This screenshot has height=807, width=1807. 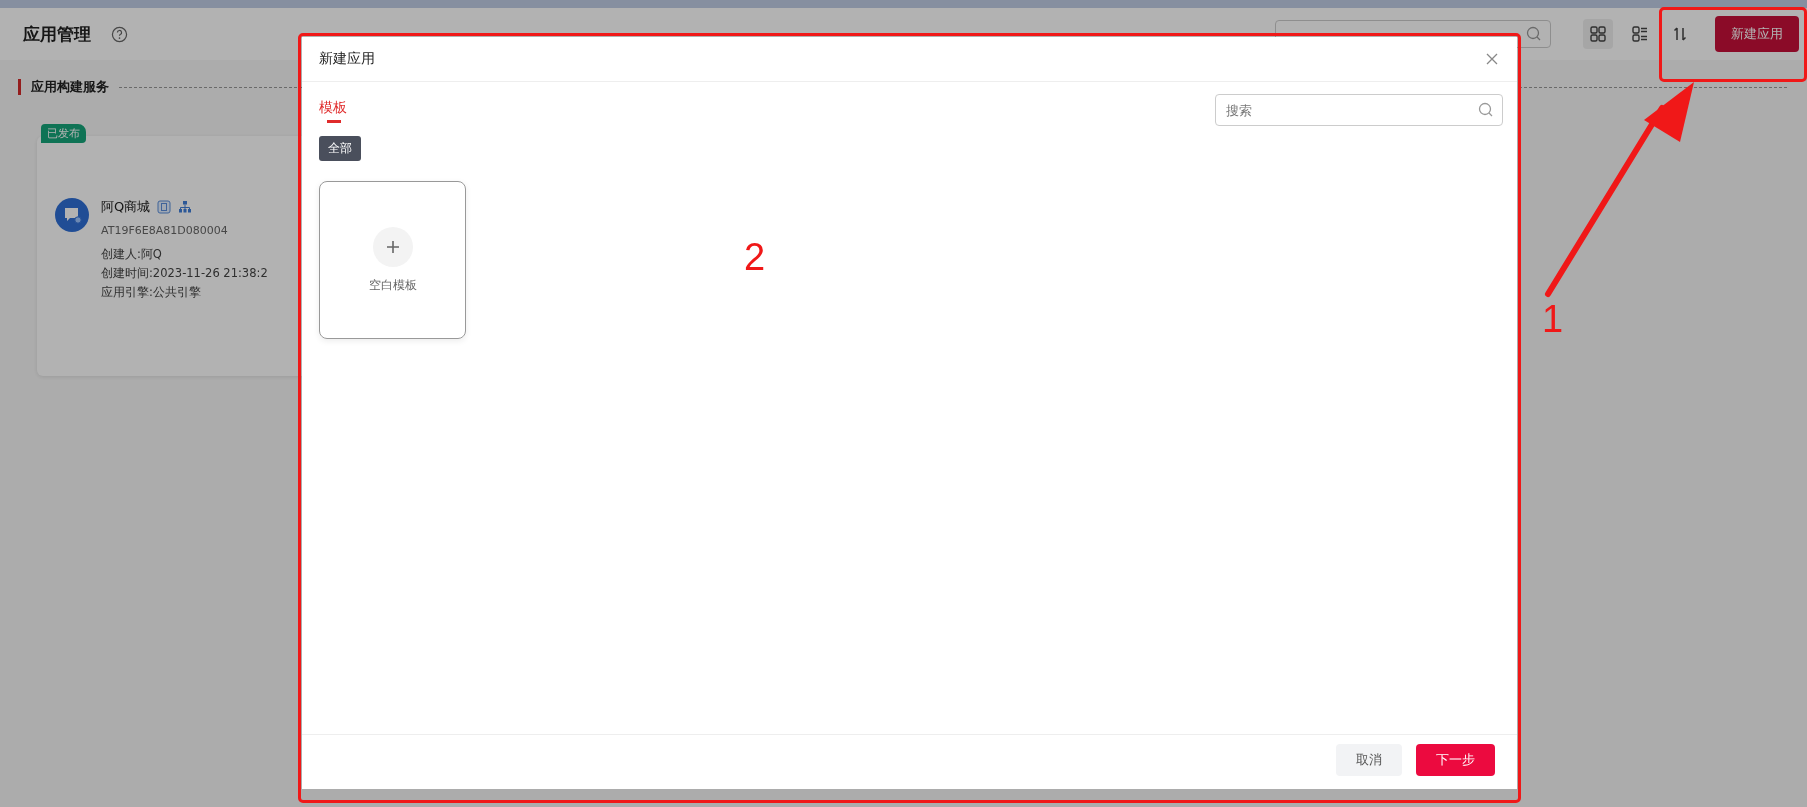 What do you see at coordinates (165, 230) in the screenshot?
I see `app-code: AT19F6E8A81D080004` at bounding box center [165, 230].